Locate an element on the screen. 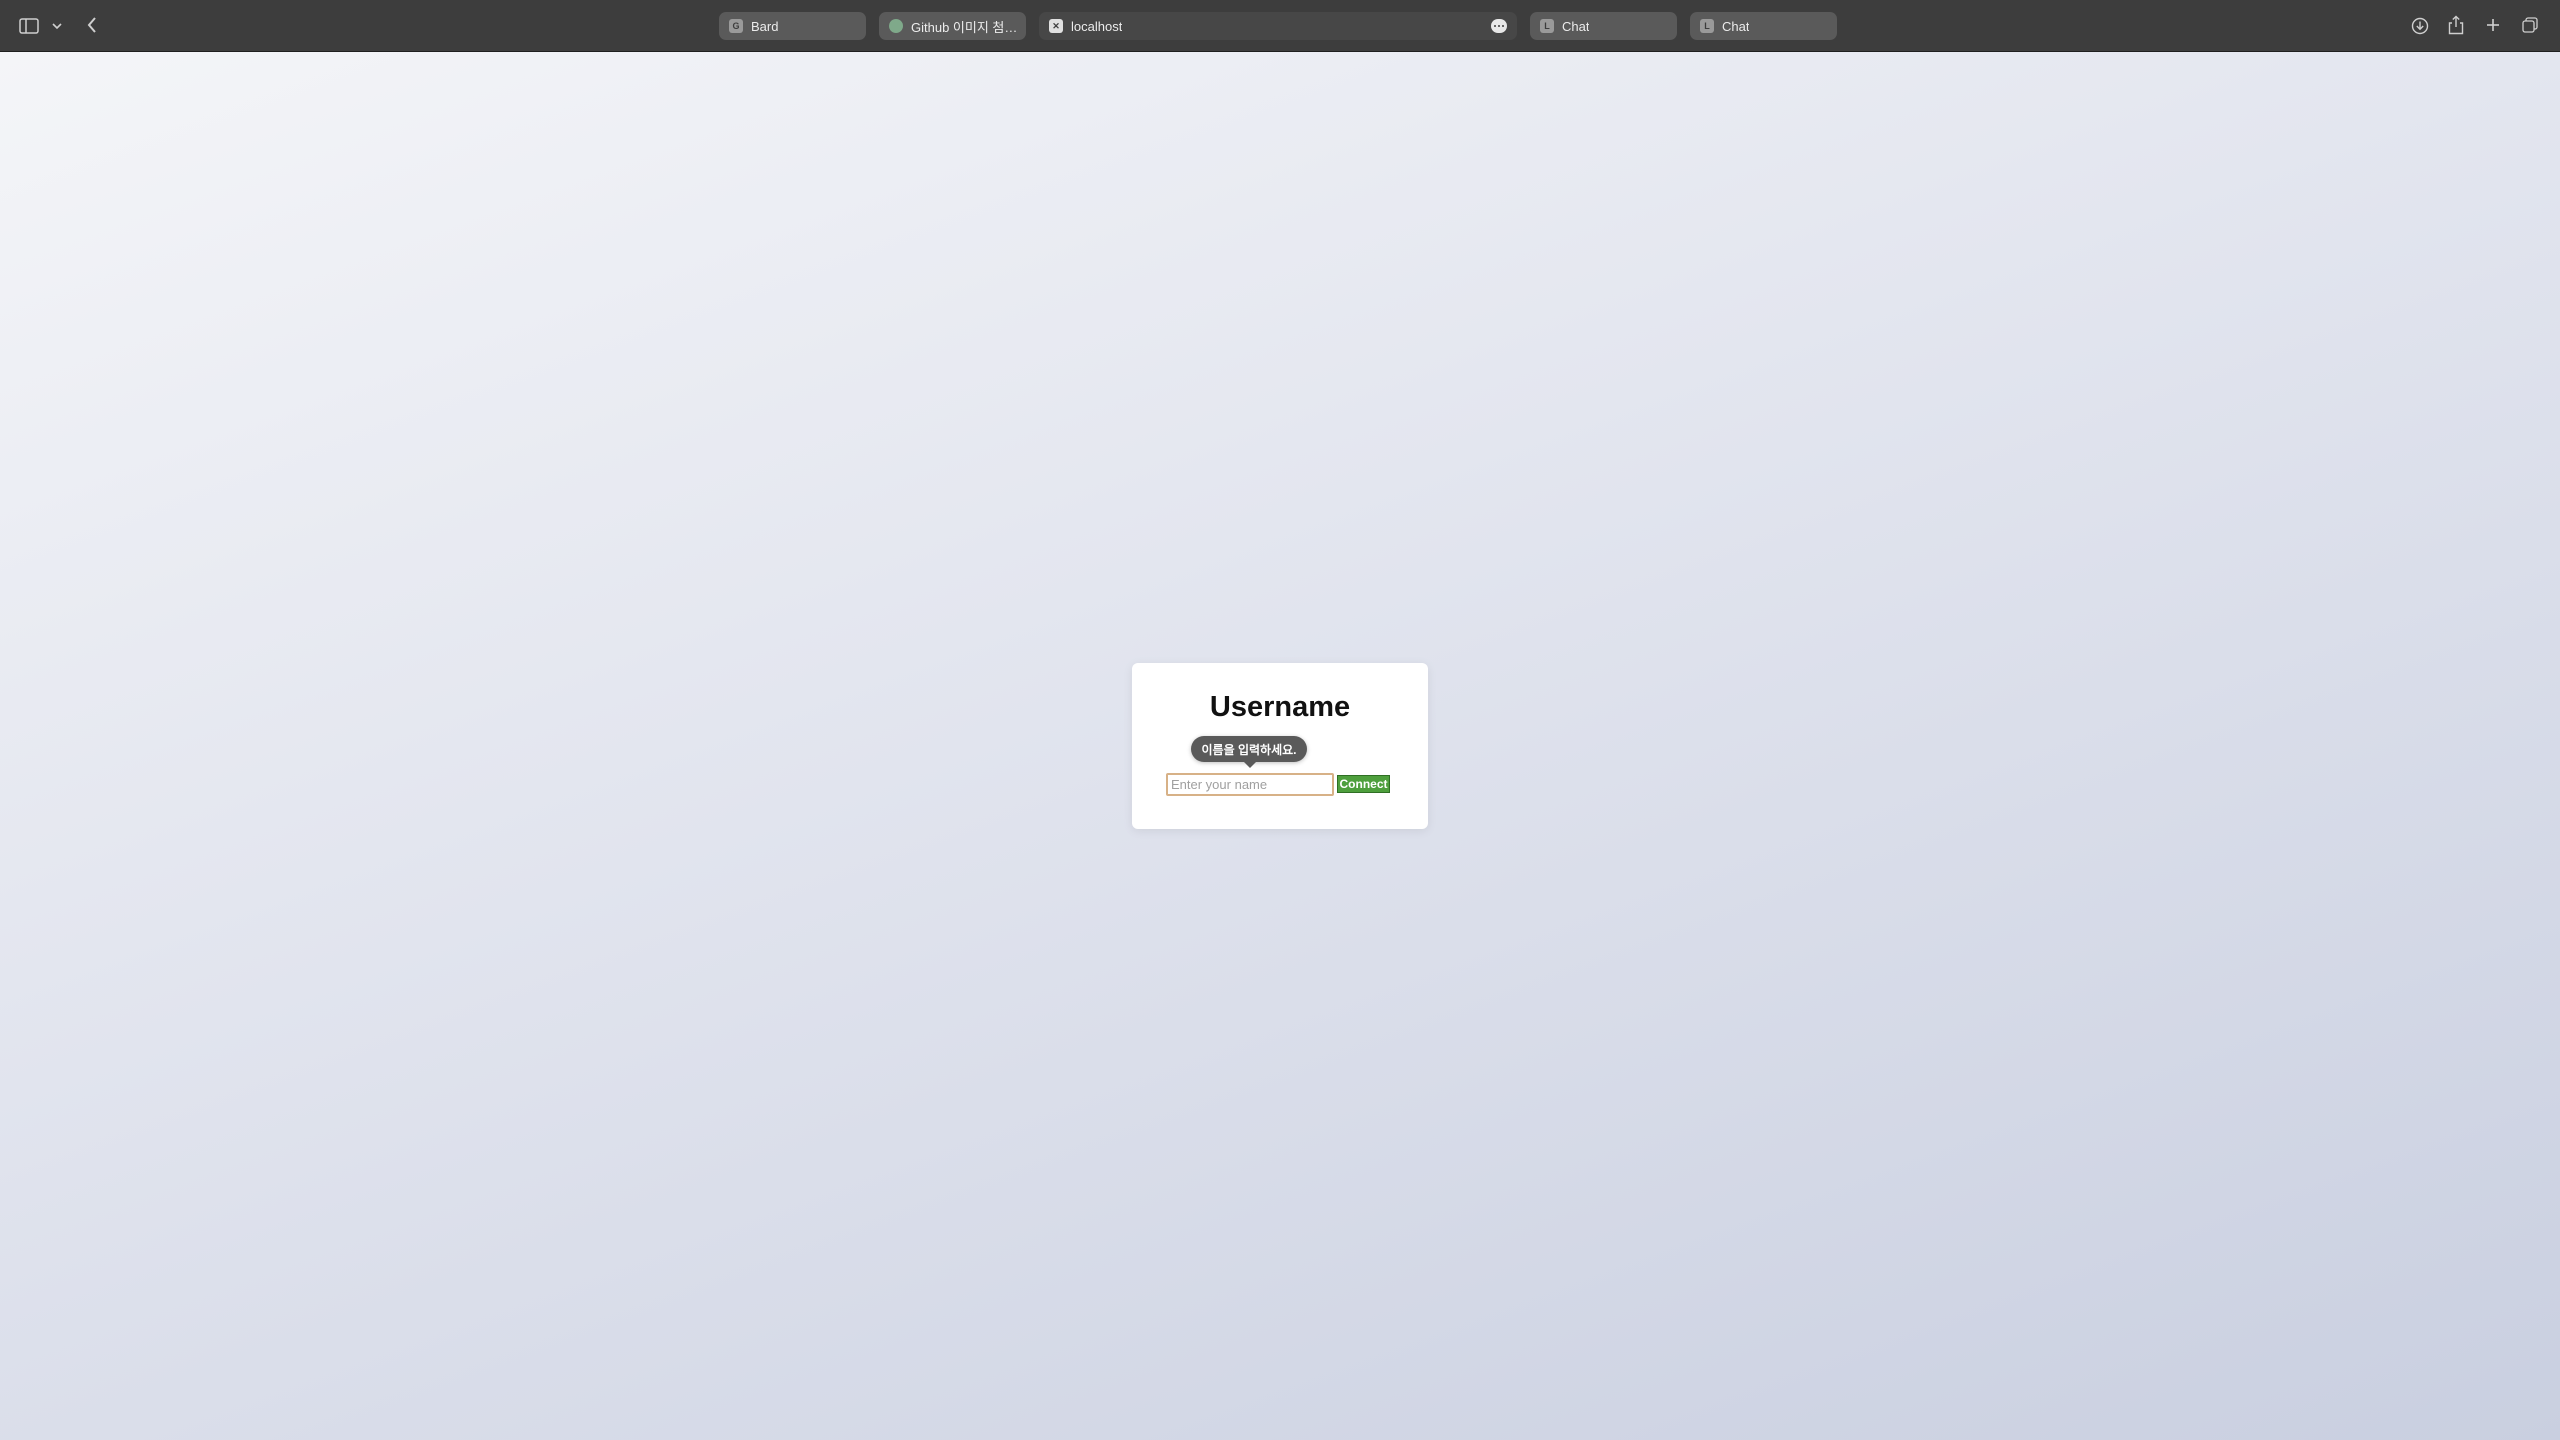 This screenshot has height=1440, width=2560. login-card: Username Connect 이름을 입력하세요. is located at coordinates (1280, 746).